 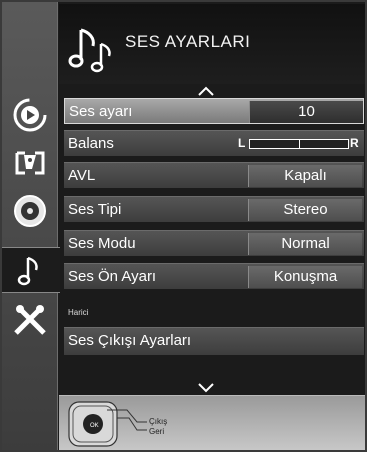 What do you see at coordinates (305, 244) in the screenshot?
I see `sound-mode-value: Normal` at bounding box center [305, 244].